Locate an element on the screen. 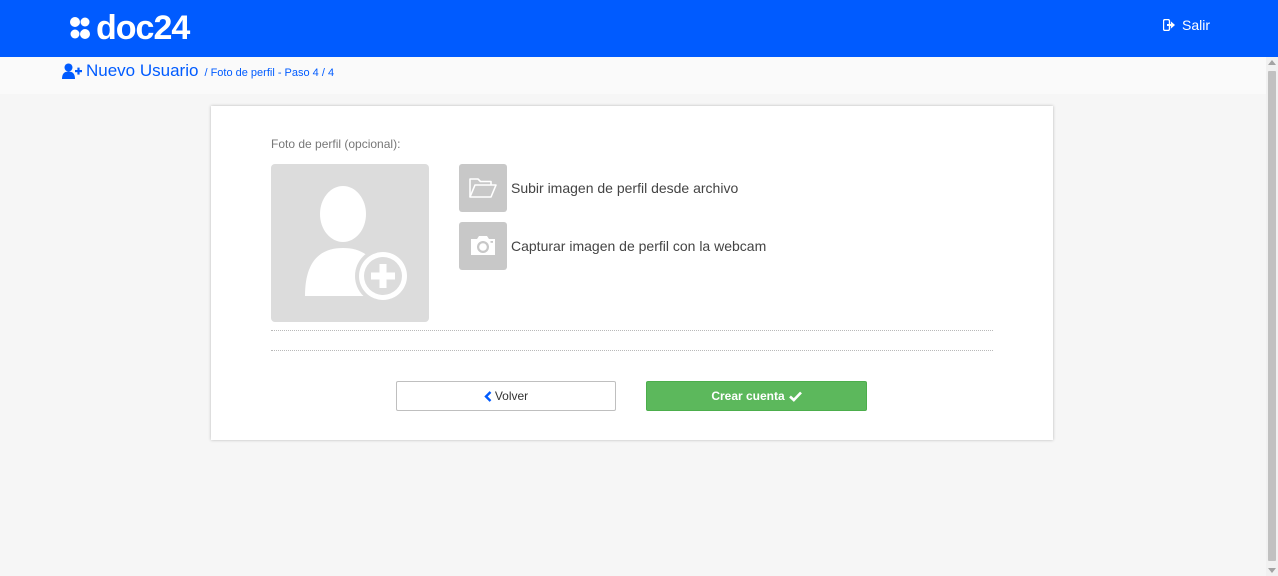  camera-icon is located at coordinates (483, 245).